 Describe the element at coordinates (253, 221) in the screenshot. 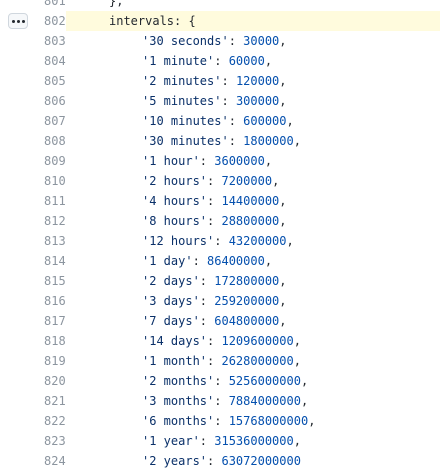

I see `code-text: '8 hours': 28800000,` at that location.